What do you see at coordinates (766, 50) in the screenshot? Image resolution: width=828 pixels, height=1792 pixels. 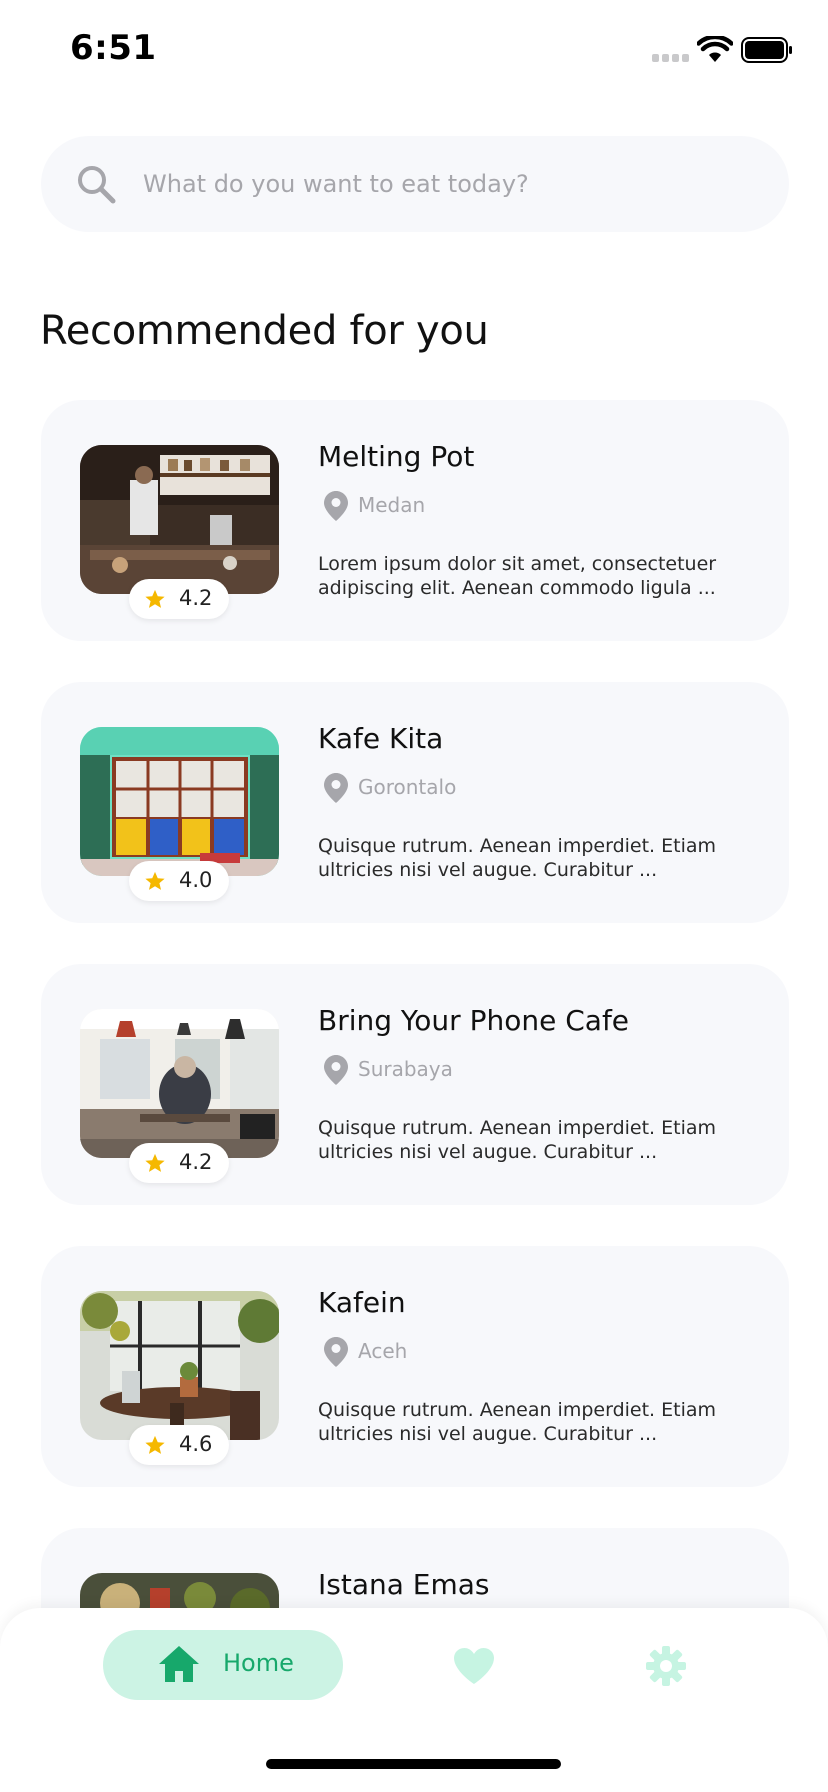 I see `battery-icon` at bounding box center [766, 50].